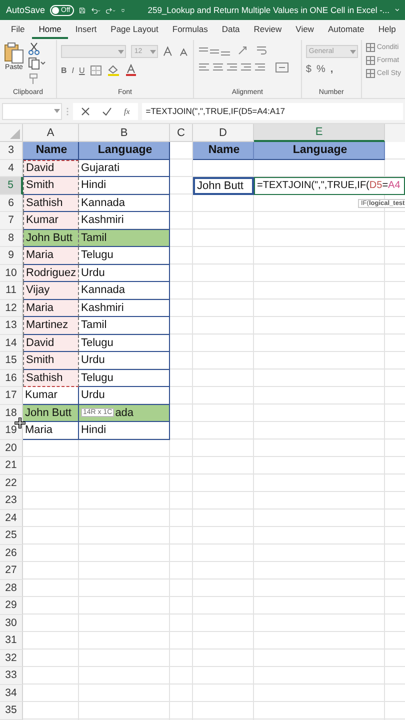 This screenshot has width=405, height=720. Describe the element at coordinates (103, 202) in the screenshot. I see `cell-text: Kannada` at that location.